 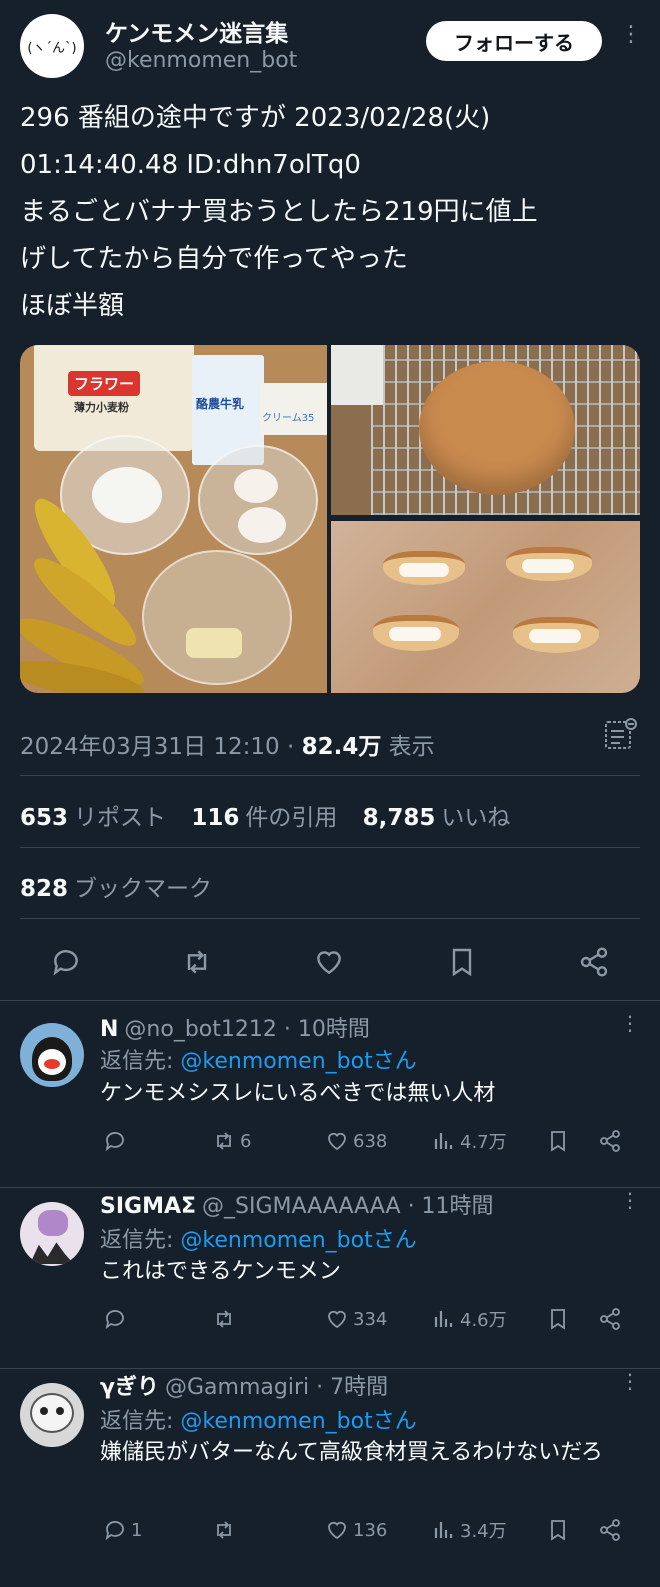 I want to click on towel, so click(x=357, y=375).